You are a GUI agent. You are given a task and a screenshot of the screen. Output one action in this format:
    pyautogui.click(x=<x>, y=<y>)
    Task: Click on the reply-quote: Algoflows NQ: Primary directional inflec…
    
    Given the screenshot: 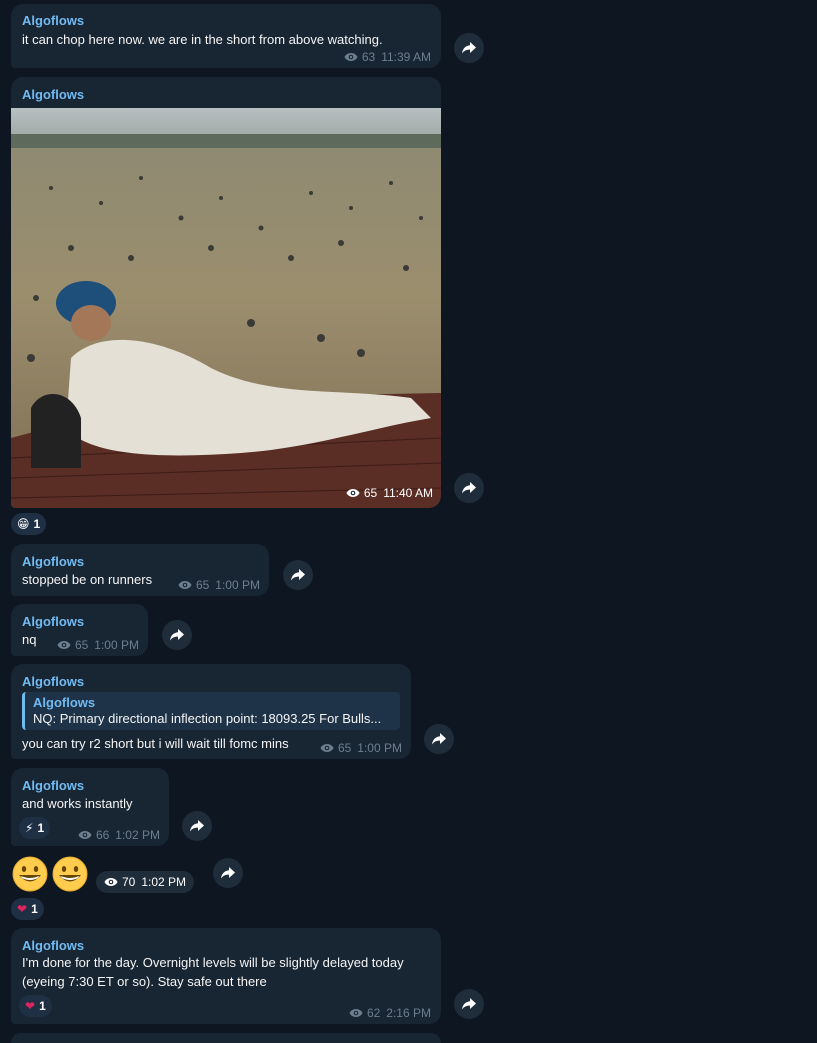 What is the action you would take?
    pyautogui.click(x=211, y=711)
    